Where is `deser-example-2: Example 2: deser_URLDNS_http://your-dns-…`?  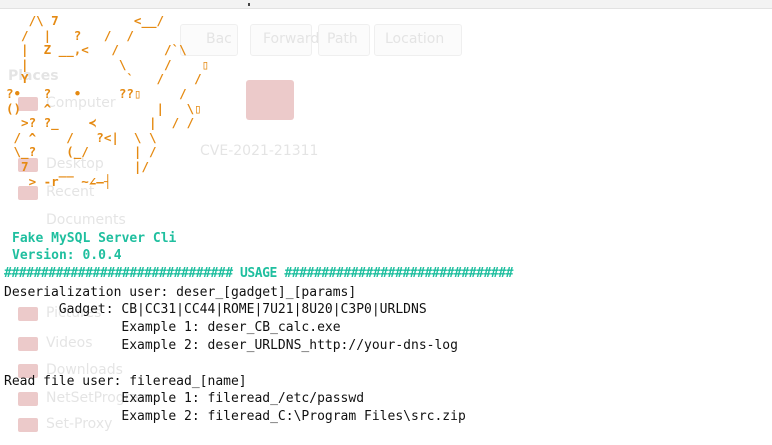 deser-example-2: Example 2: deser_URLDNS_http://your-dns-… is located at coordinates (231, 345).